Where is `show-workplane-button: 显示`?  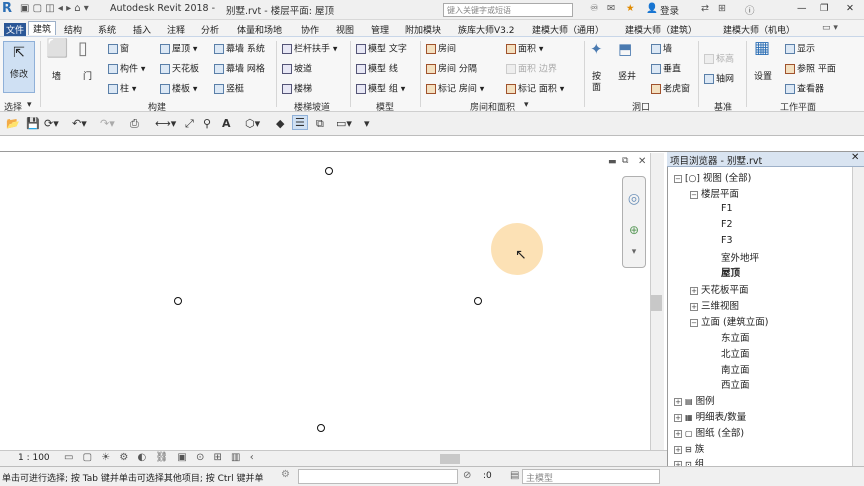 show-workplane-button: 显示 is located at coordinates (800, 50).